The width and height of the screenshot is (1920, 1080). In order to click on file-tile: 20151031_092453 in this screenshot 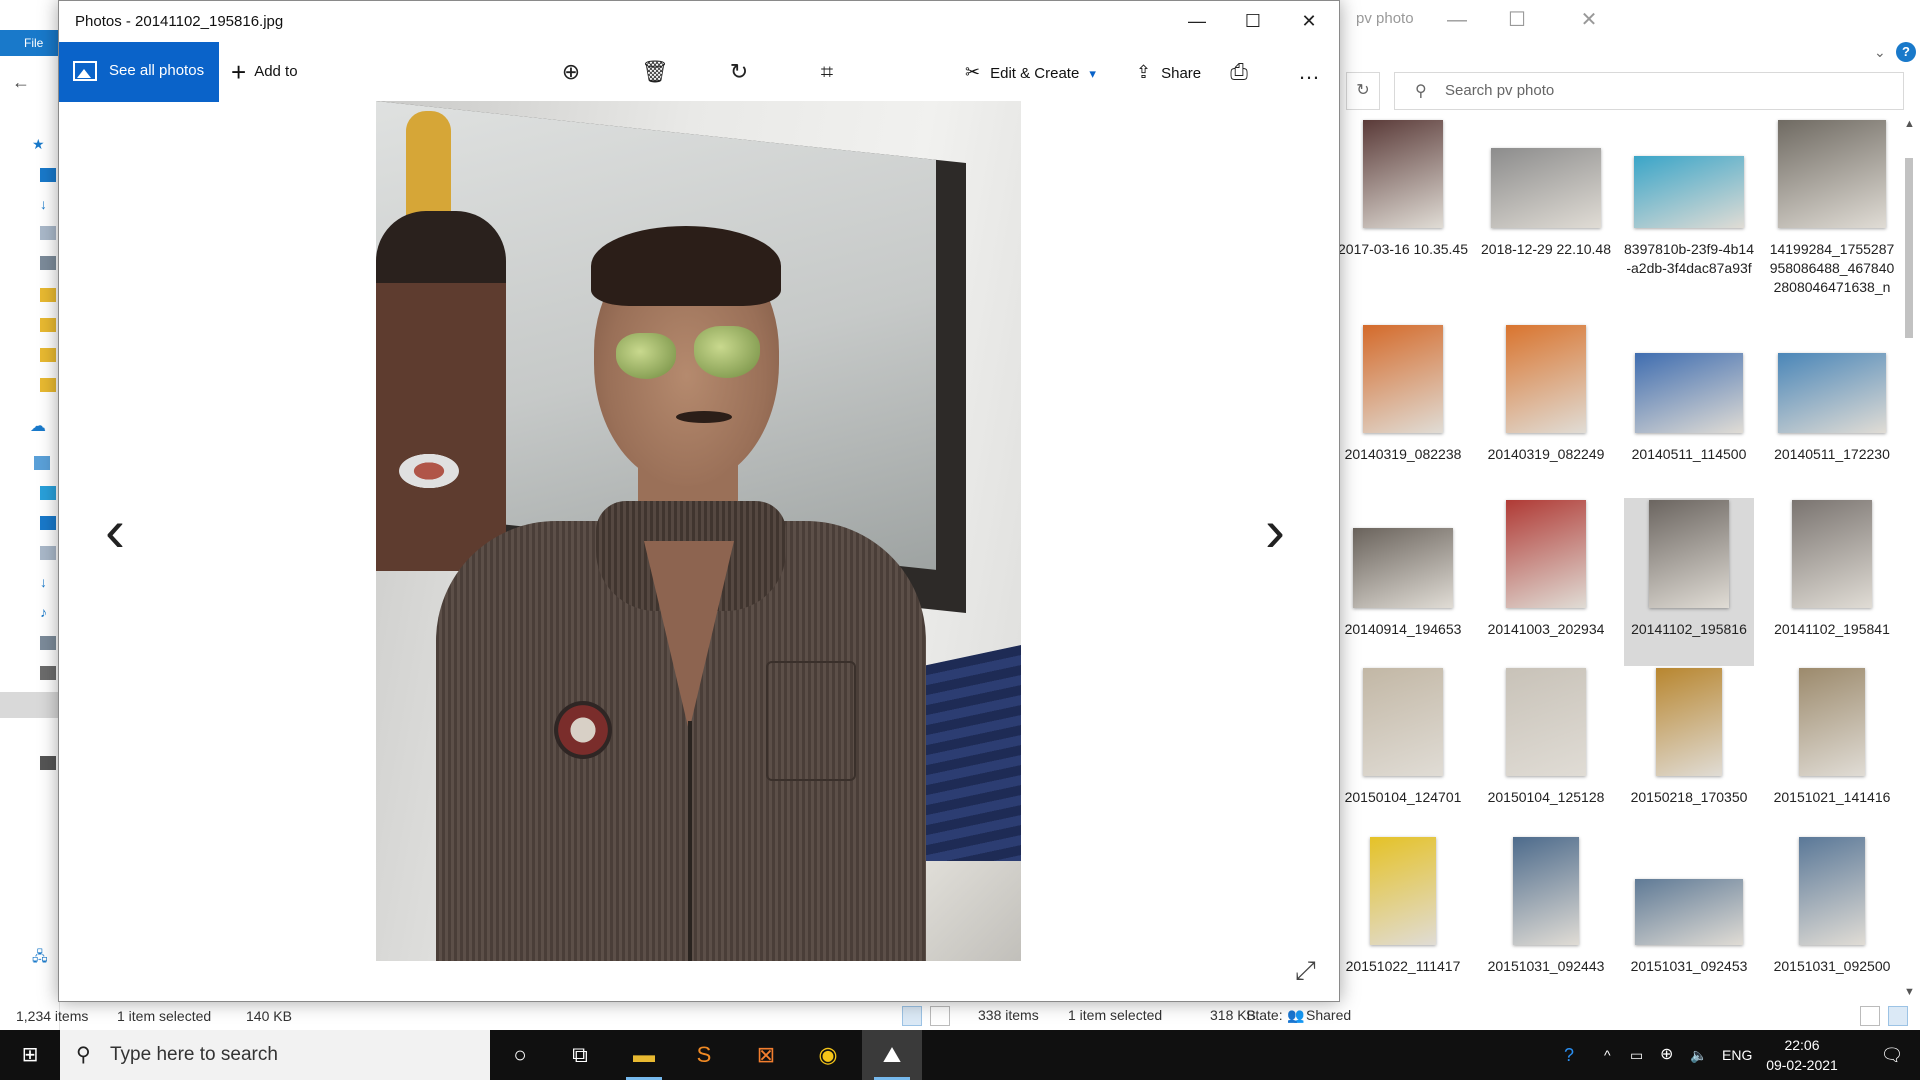, I will do `click(1689, 916)`.